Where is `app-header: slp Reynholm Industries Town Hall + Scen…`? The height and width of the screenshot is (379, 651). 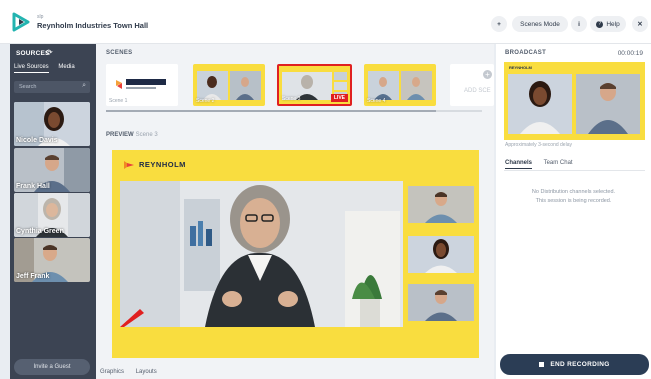 app-header: slp Reynholm Industries Town Hall + Scen… is located at coordinates (325, 22).